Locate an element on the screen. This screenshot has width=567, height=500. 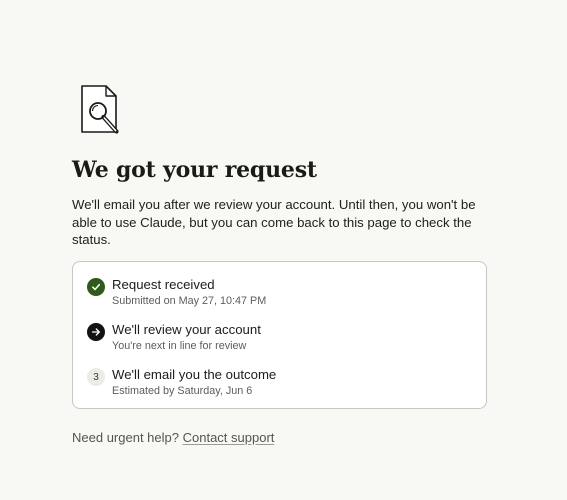
step-subtitle: Submitted on May 27, 10:47 PM is located at coordinates (189, 301).